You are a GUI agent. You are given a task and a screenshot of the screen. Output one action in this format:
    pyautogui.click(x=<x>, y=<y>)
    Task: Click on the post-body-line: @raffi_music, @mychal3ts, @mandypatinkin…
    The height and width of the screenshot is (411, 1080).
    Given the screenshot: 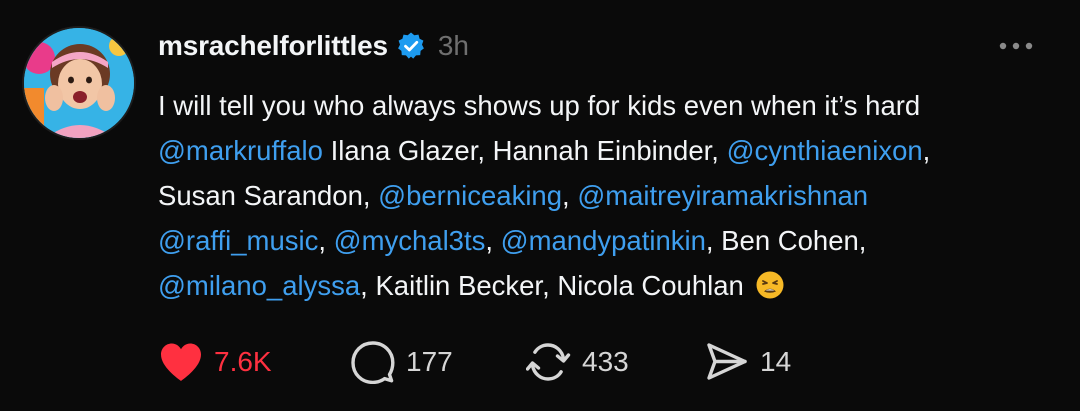 What is the action you would take?
    pyautogui.click(x=598, y=240)
    